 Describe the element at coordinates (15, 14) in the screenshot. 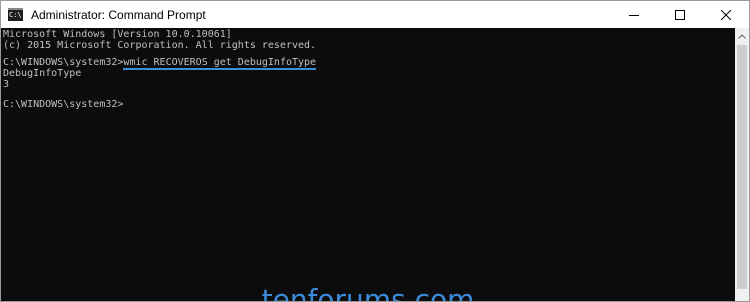

I see `cmd-app-icon: C:\` at that location.